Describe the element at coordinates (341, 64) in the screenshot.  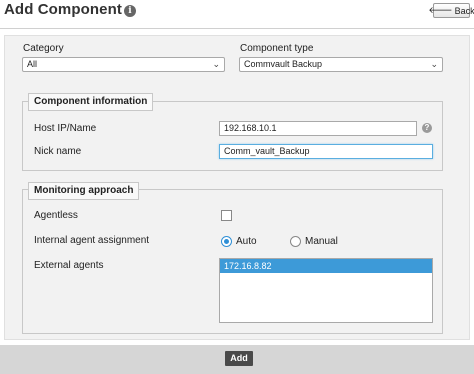
I see `component-type-select: Commvault Backup ⌄` at that location.